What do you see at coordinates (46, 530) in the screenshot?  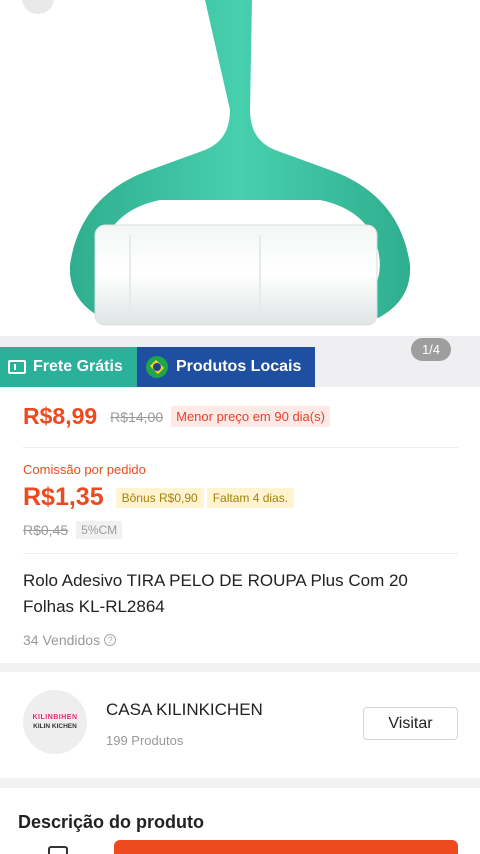 I see `old-commission: R$0,45` at bounding box center [46, 530].